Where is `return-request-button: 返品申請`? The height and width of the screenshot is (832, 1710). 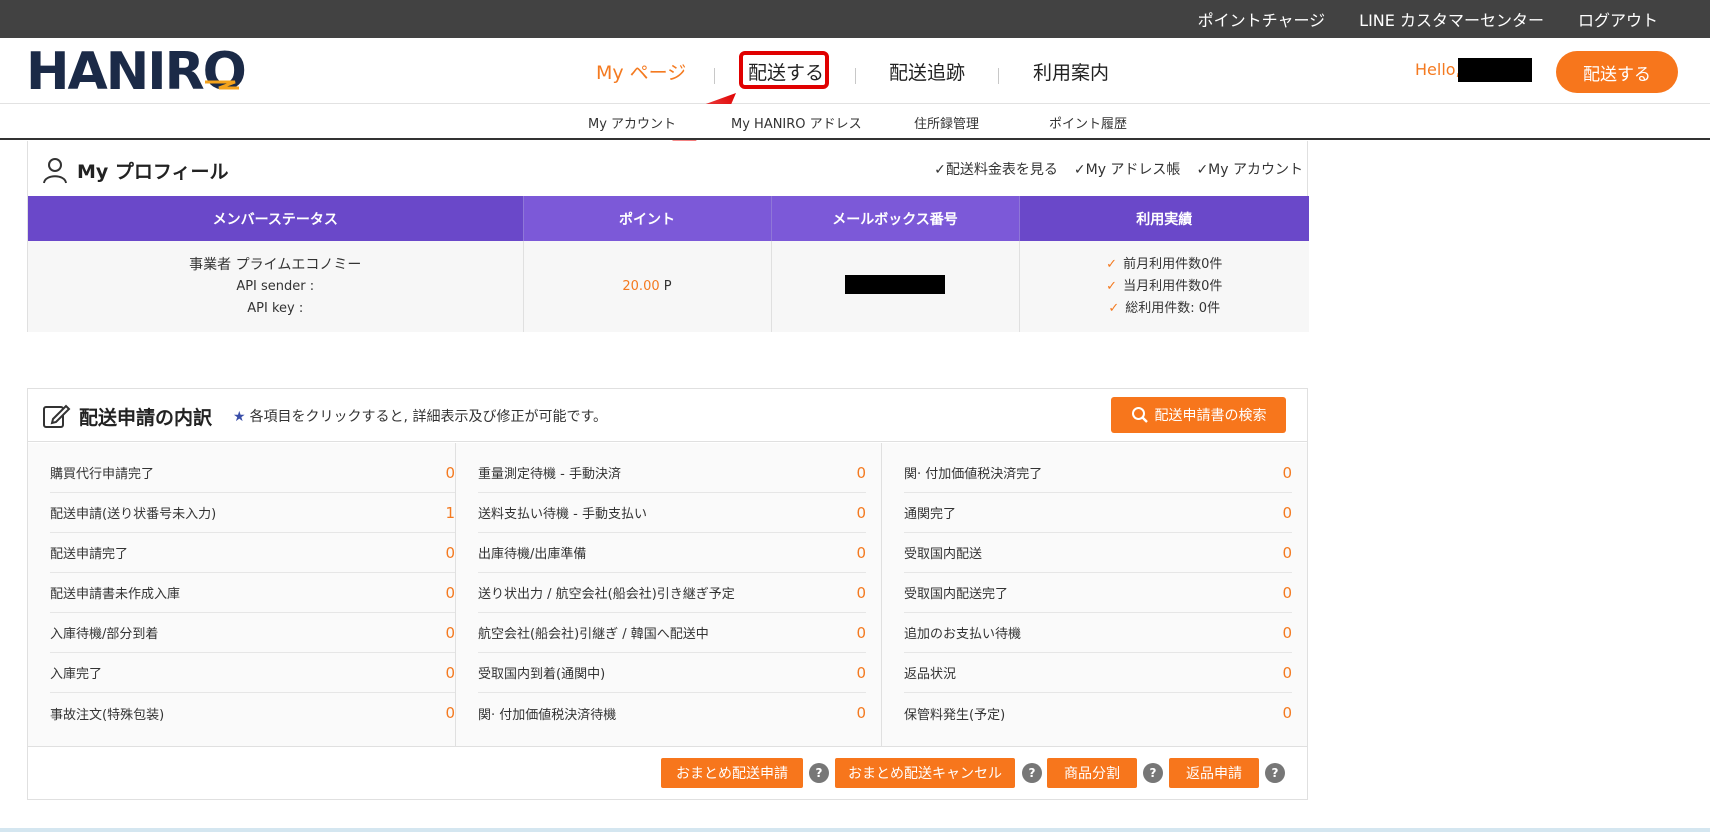 return-request-button: 返品申請 is located at coordinates (1214, 773).